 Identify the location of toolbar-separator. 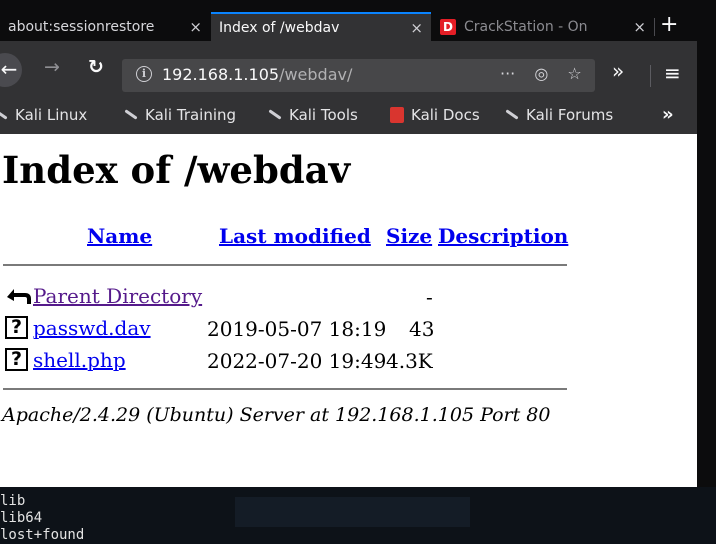
(650, 76).